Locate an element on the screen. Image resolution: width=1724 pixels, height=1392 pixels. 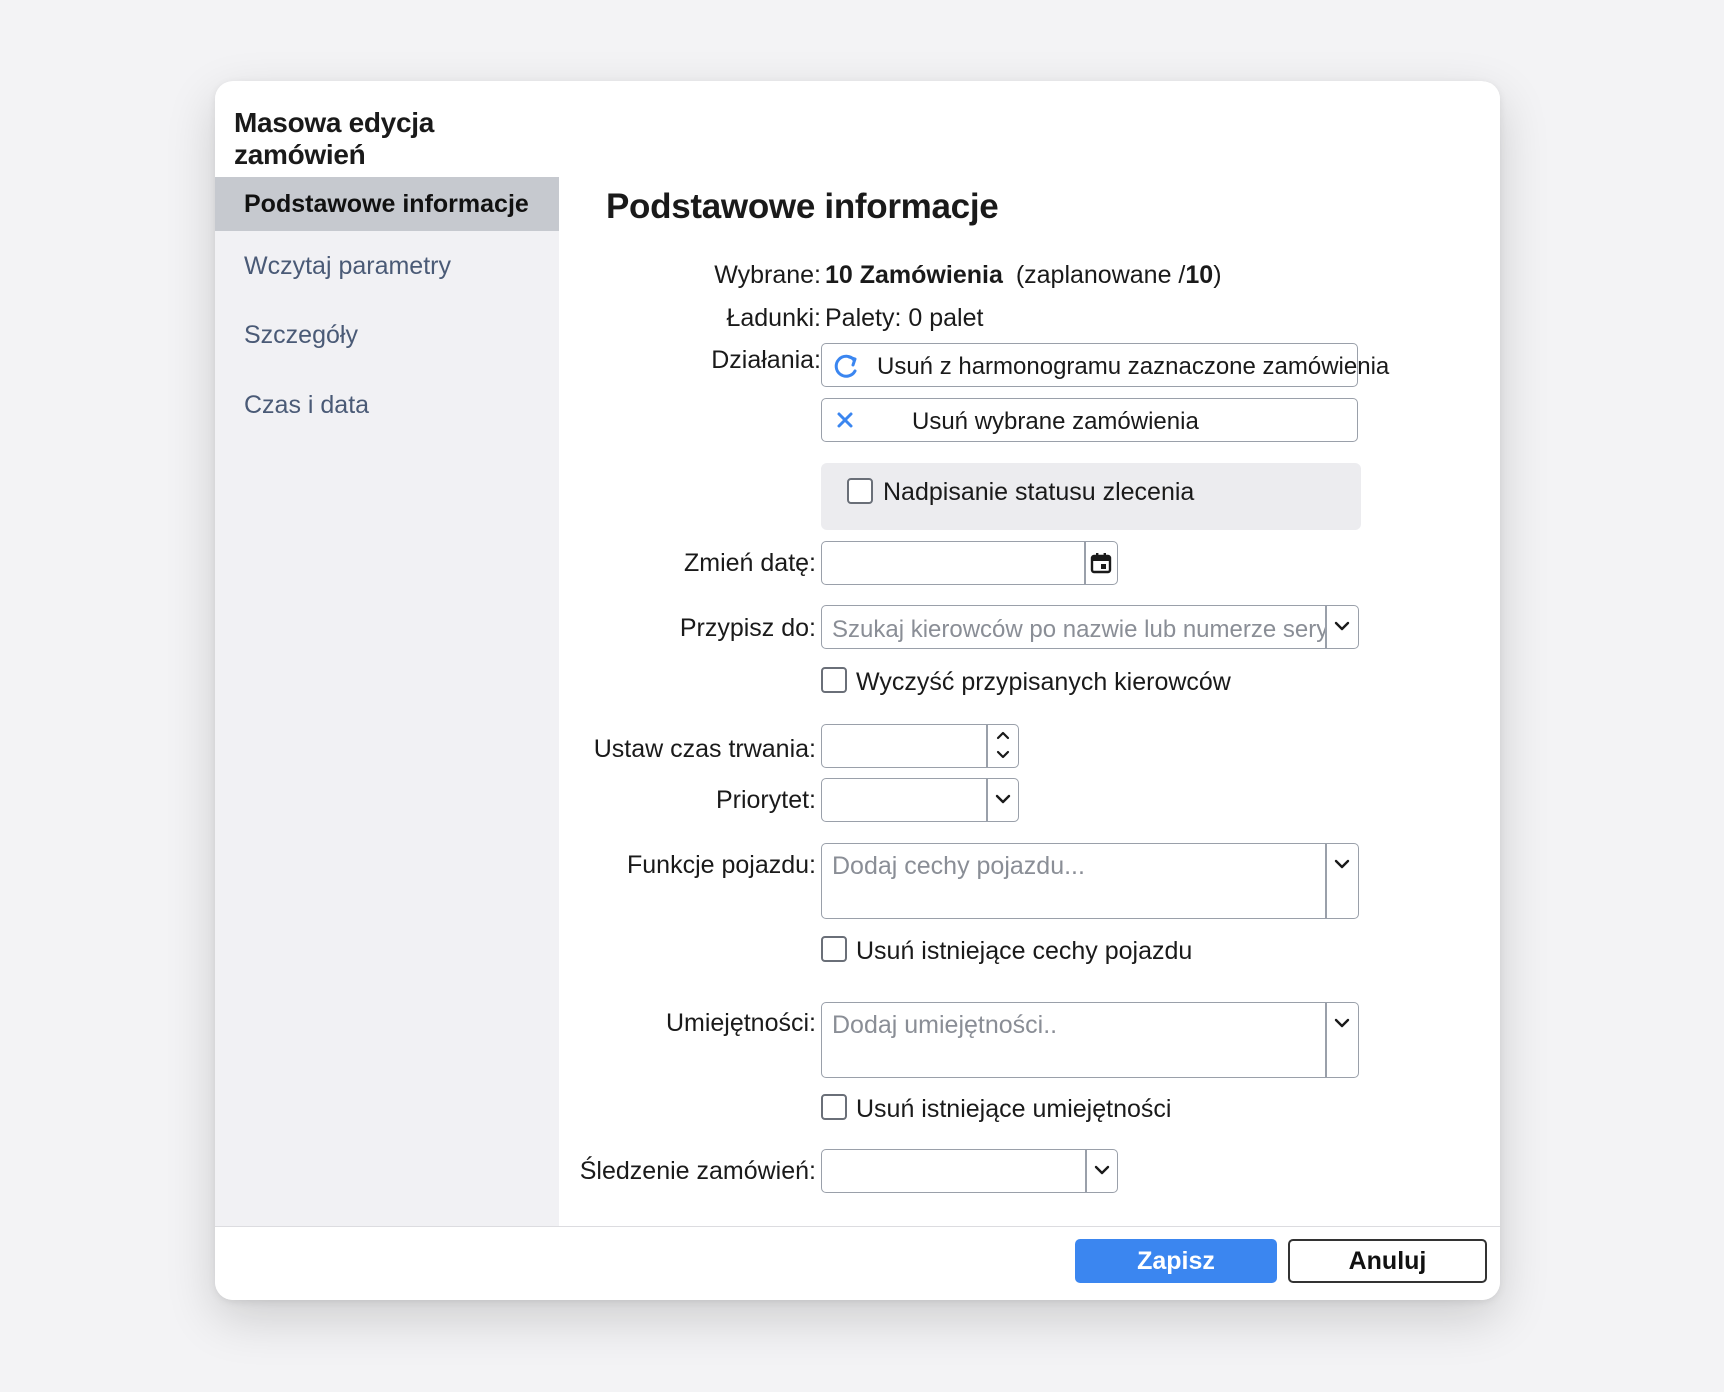
calendar-button is located at coordinates (1101, 563).